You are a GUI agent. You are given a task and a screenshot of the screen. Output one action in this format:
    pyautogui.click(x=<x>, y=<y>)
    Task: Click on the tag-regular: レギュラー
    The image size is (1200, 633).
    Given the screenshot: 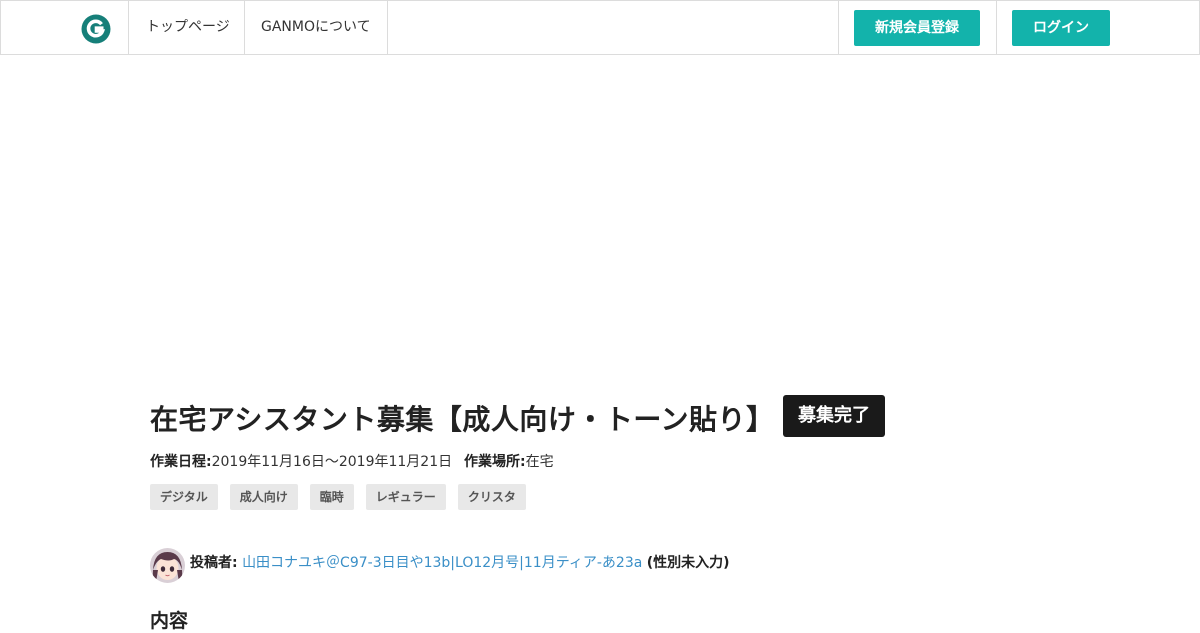 What is the action you would take?
    pyautogui.click(x=405, y=497)
    